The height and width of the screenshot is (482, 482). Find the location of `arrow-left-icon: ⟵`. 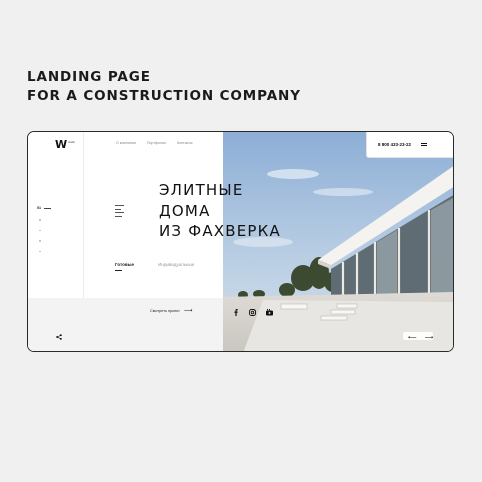

arrow-left-icon: ⟵ is located at coordinates (412, 338).